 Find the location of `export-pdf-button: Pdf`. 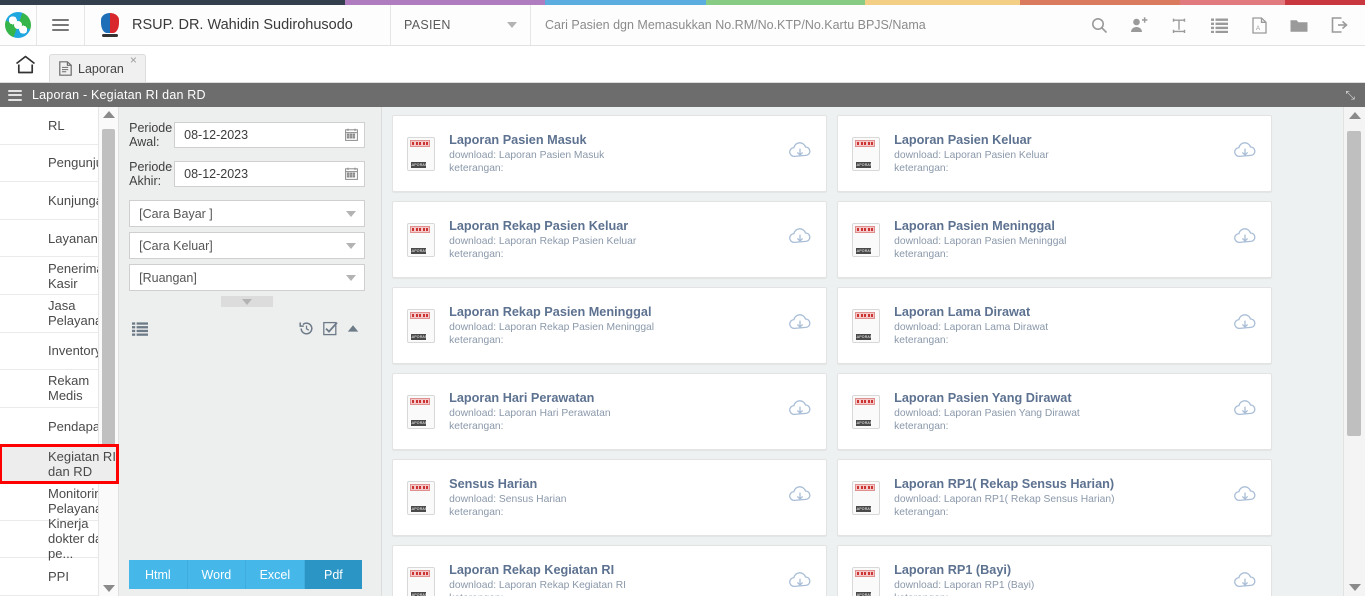

export-pdf-button: Pdf is located at coordinates (333, 574).